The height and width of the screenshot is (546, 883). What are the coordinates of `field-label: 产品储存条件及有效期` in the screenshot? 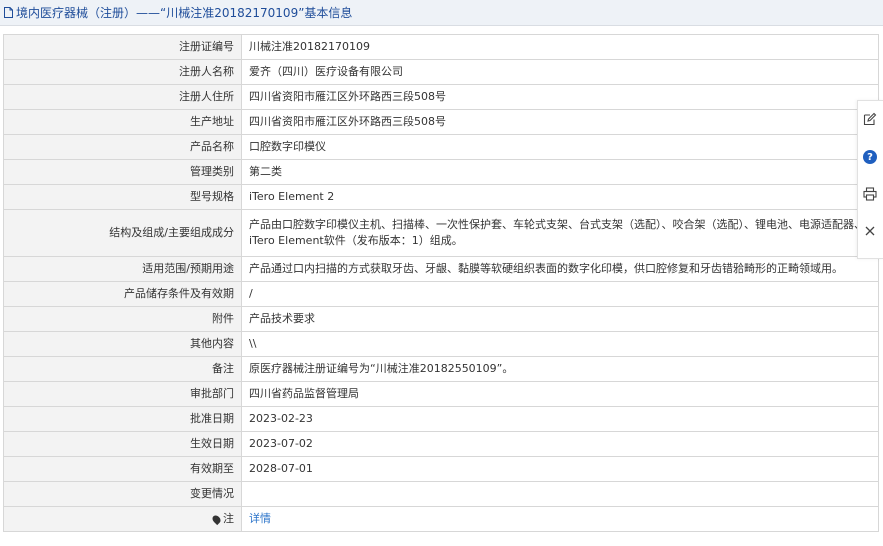 It's located at (122, 294).